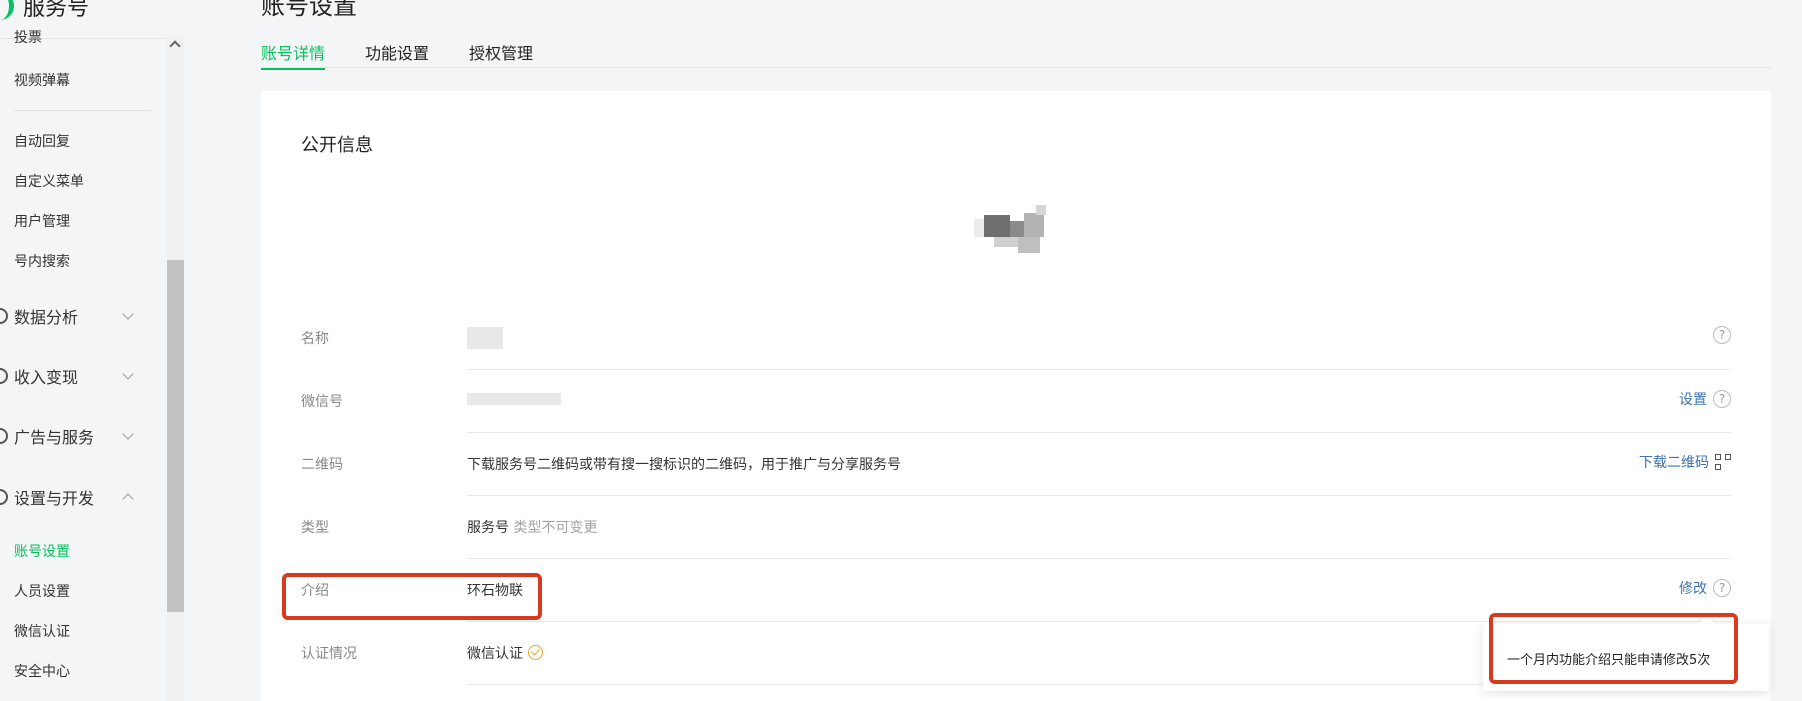 The image size is (1802, 701). What do you see at coordinates (42, 591) in the screenshot?
I see `sidebar-item-staff-settings: 人员设置` at bounding box center [42, 591].